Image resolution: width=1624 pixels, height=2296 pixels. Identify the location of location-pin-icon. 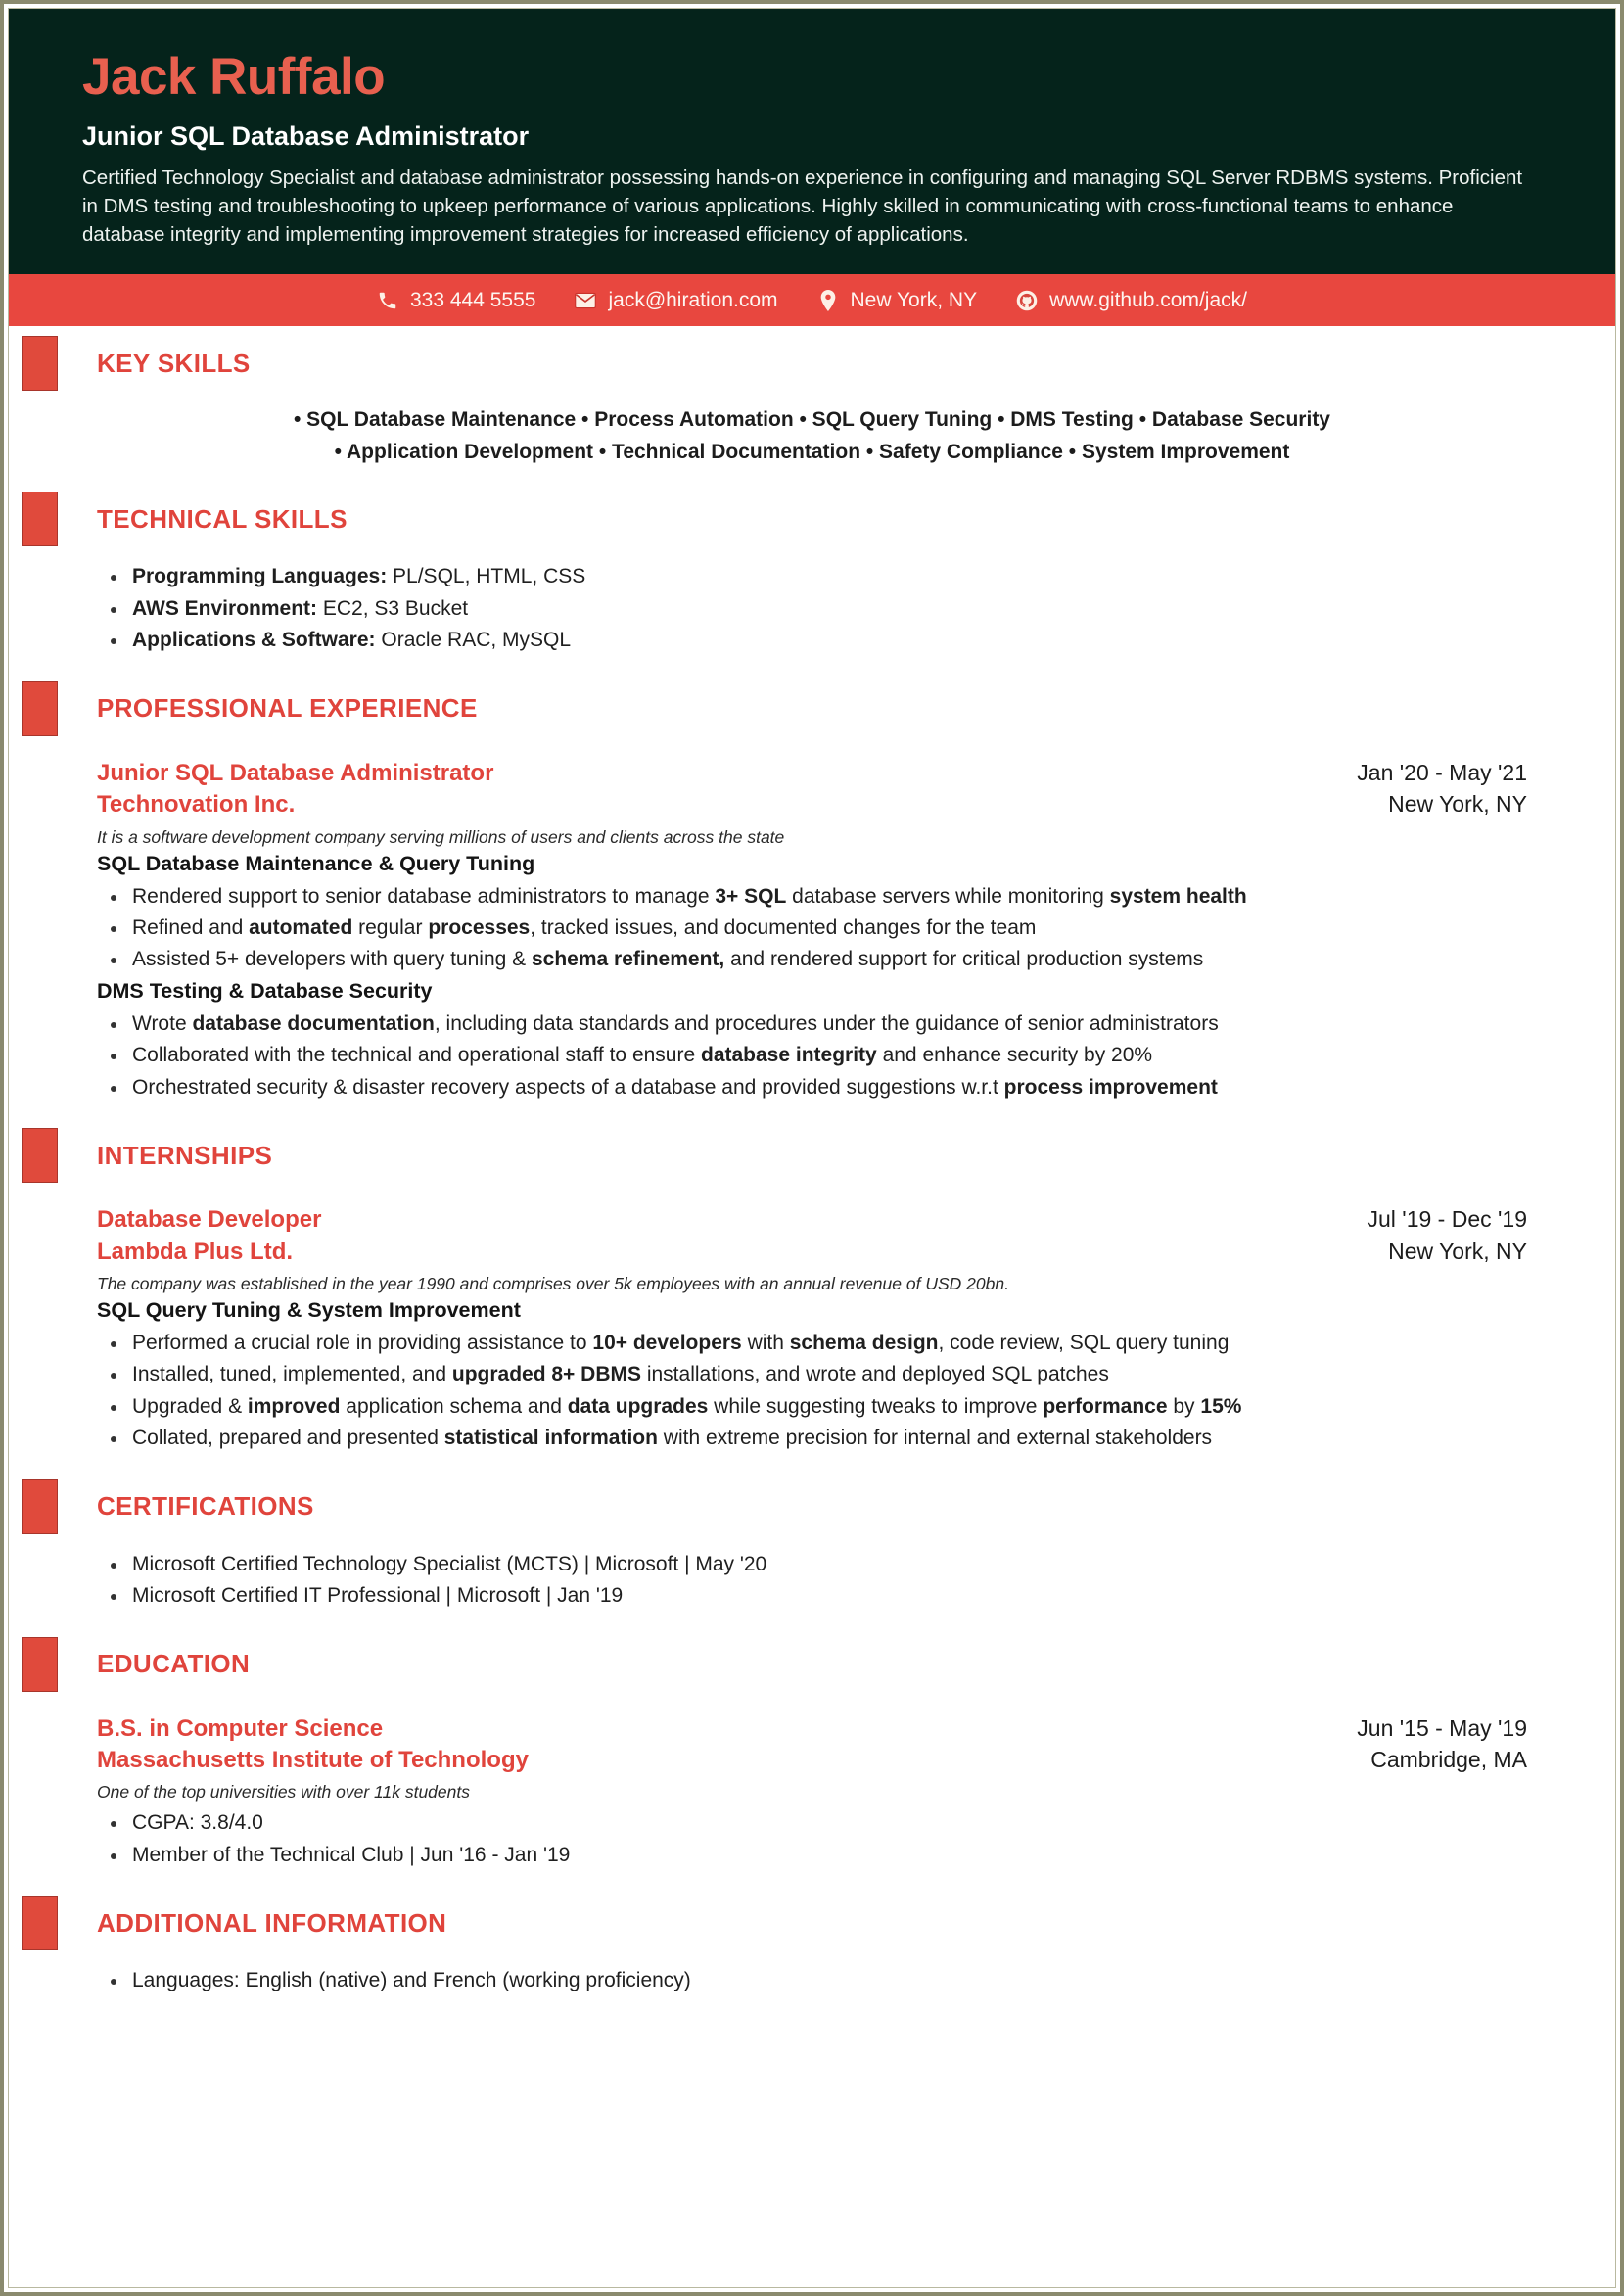
(828, 300).